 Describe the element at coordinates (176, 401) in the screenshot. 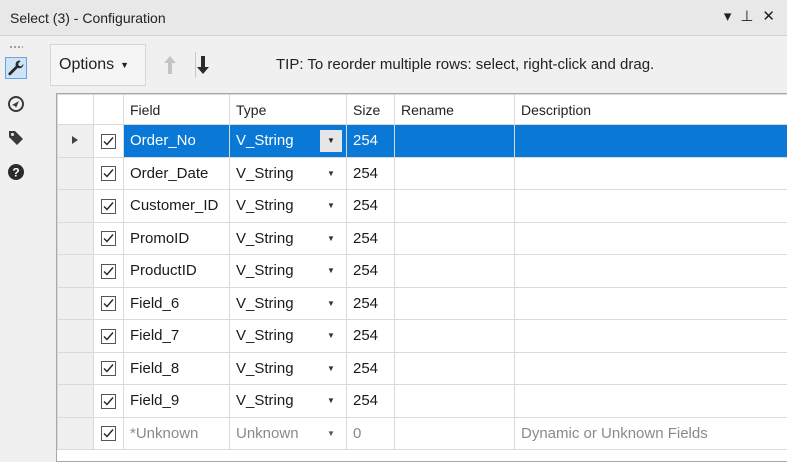

I see `field-name-cell: Field_9` at that location.